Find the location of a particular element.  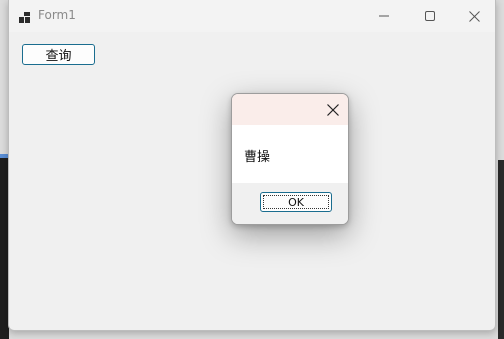

ok-button: OK is located at coordinates (296, 202).